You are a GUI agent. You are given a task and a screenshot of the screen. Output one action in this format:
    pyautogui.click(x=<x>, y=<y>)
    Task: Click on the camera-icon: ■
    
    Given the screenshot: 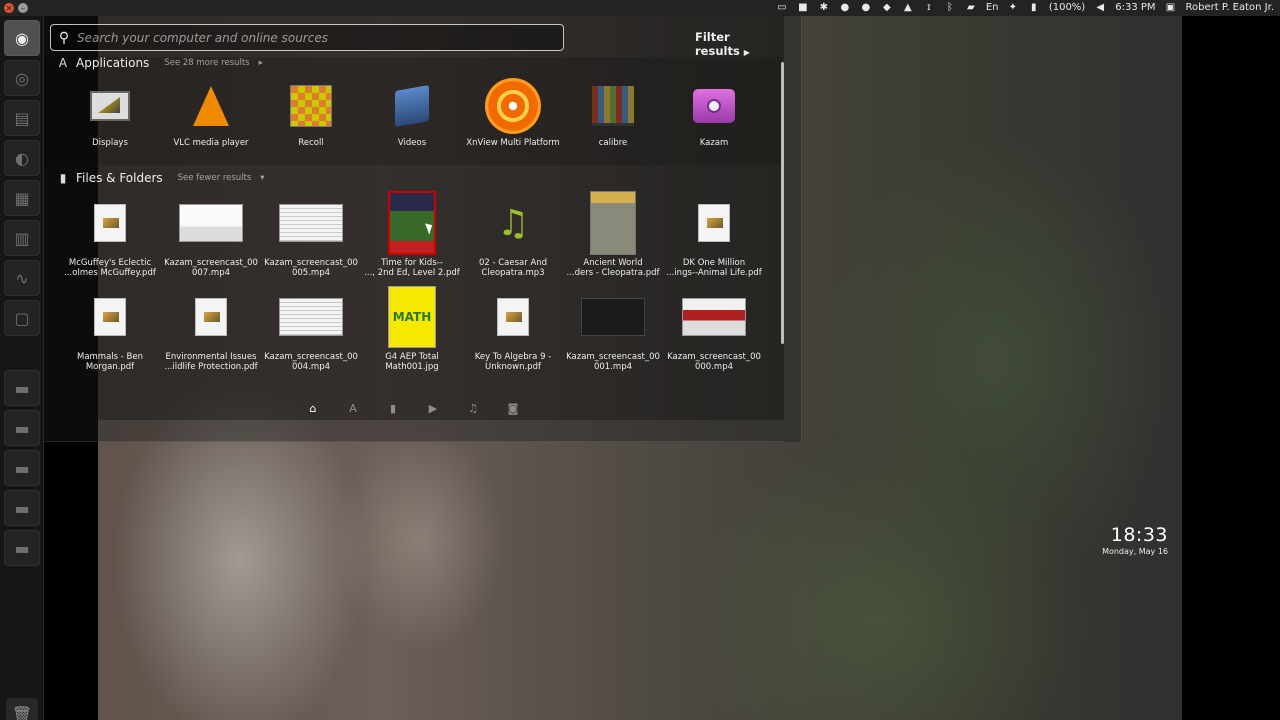 What is the action you would take?
    pyautogui.click(x=803, y=8)
    